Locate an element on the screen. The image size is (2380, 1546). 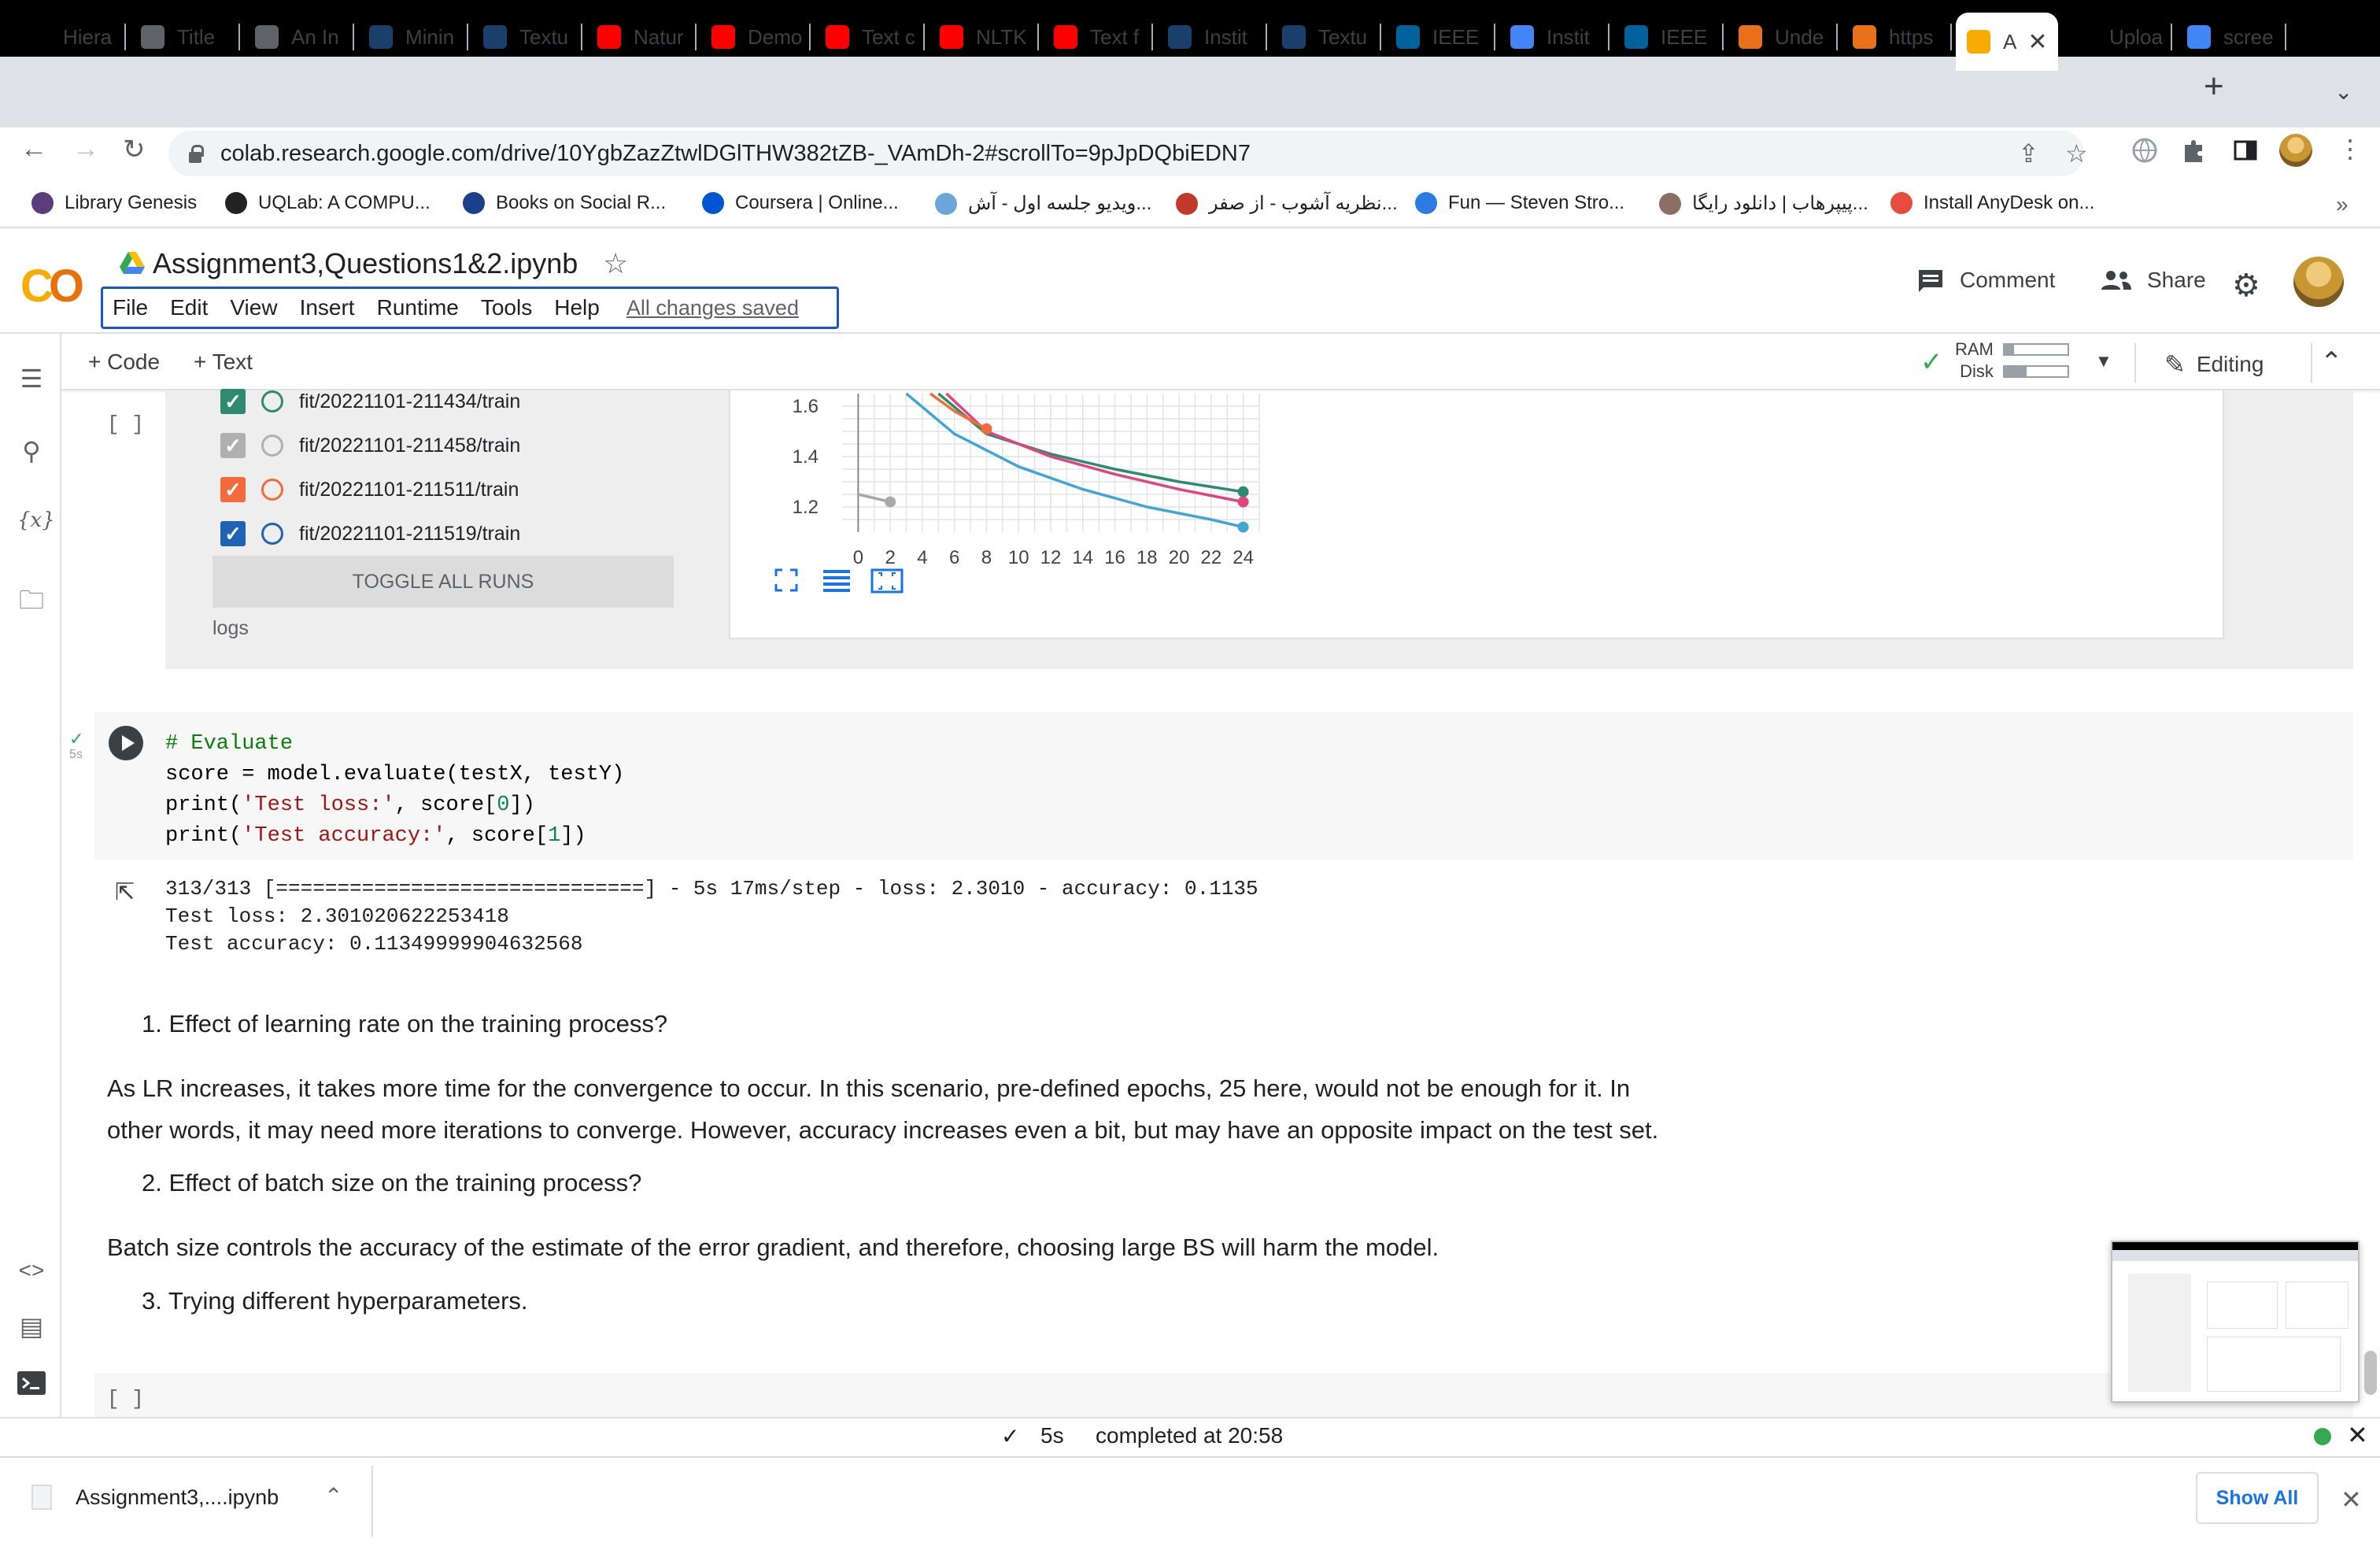
add-text-button: + Text is located at coordinates (223, 363).